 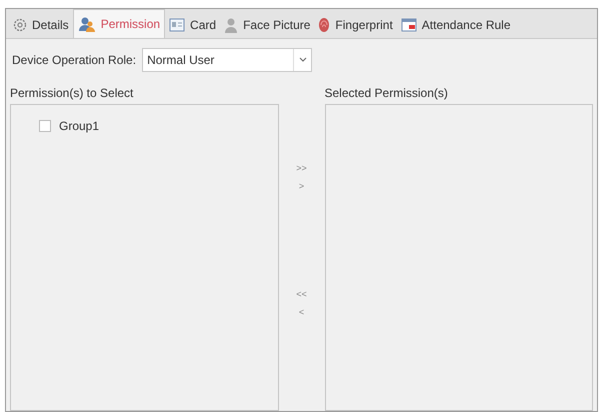 What do you see at coordinates (87, 24) in the screenshot?
I see `users-icon` at bounding box center [87, 24].